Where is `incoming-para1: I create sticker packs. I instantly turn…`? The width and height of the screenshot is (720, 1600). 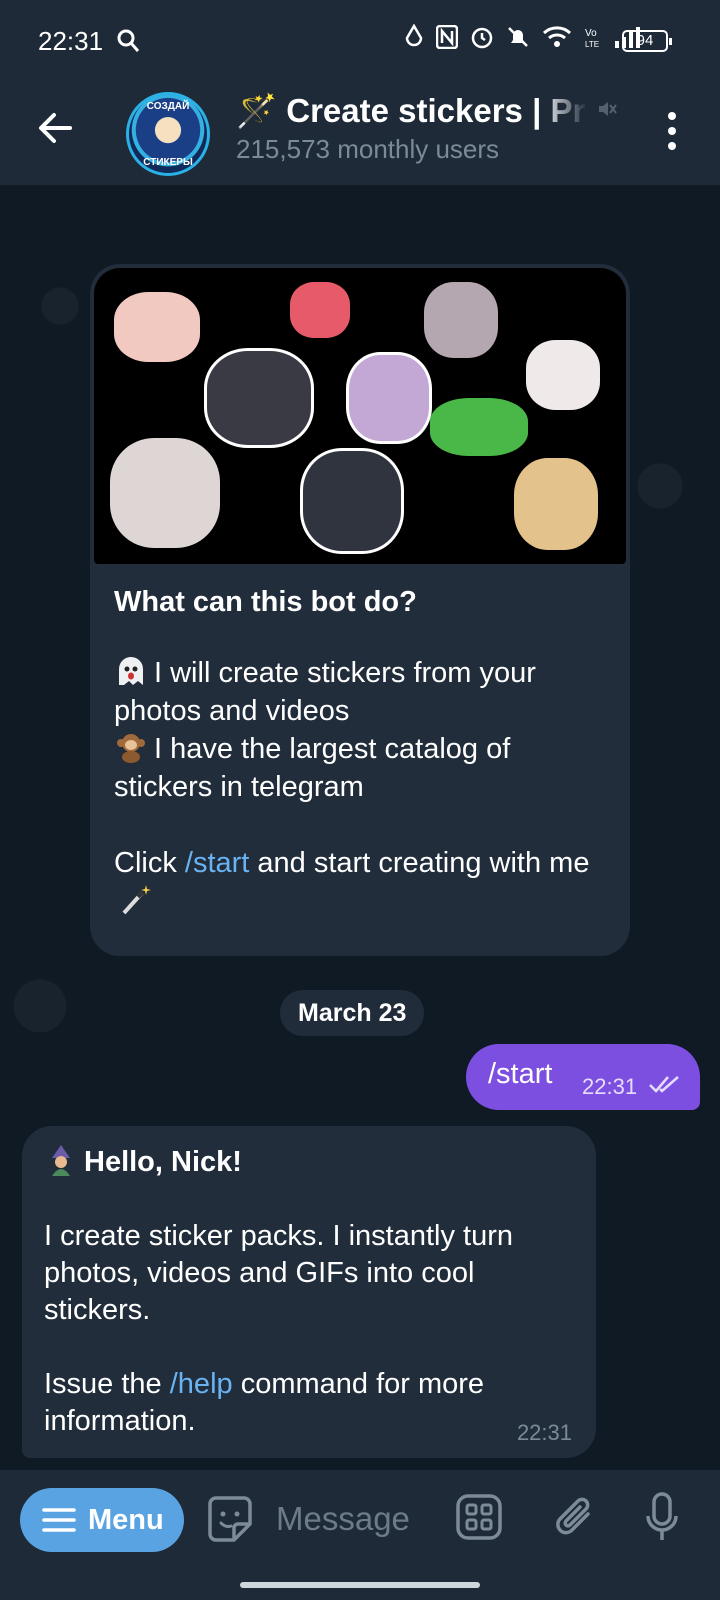 incoming-para1: I create sticker packs. I instantly turn… is located at coordinates (279, 1273).